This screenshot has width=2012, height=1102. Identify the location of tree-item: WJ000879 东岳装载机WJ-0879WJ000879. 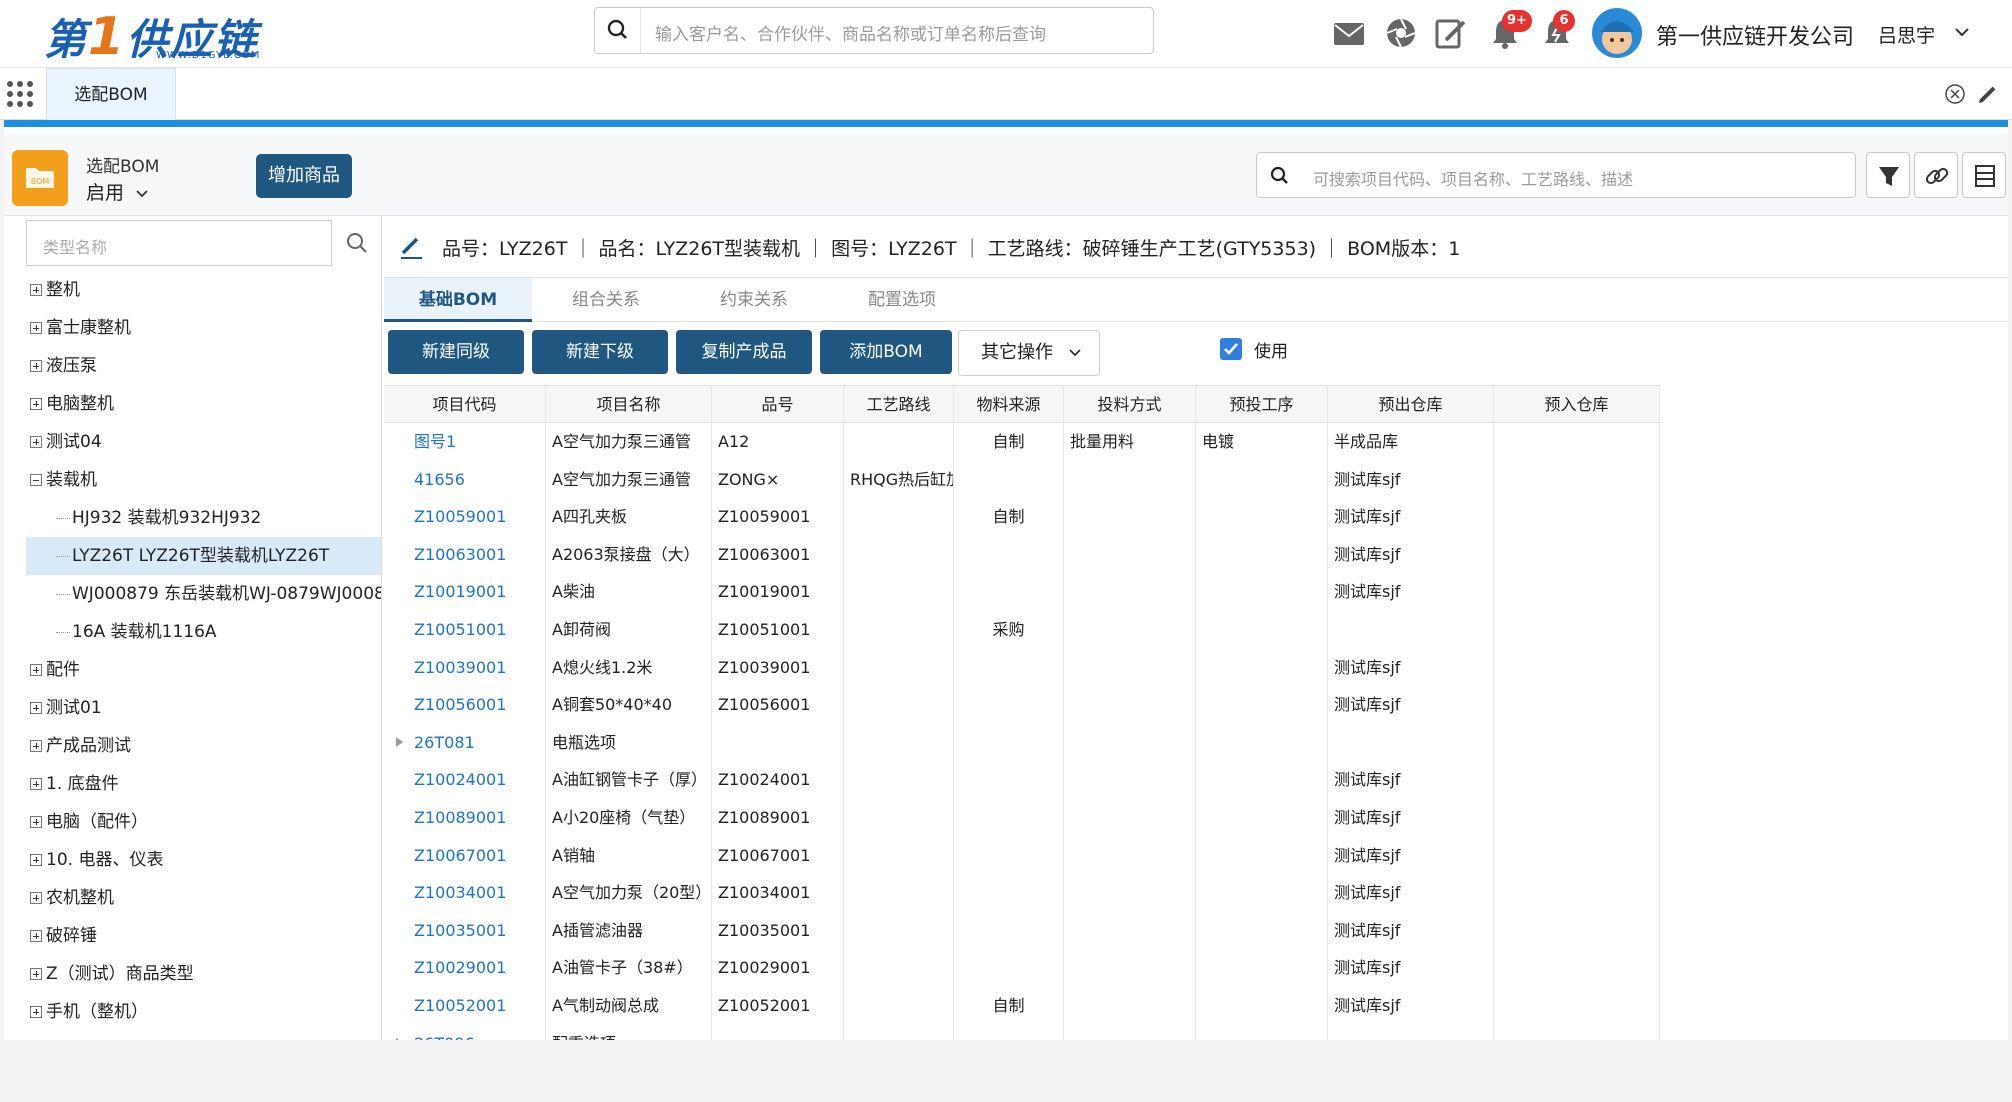
(203, 594).